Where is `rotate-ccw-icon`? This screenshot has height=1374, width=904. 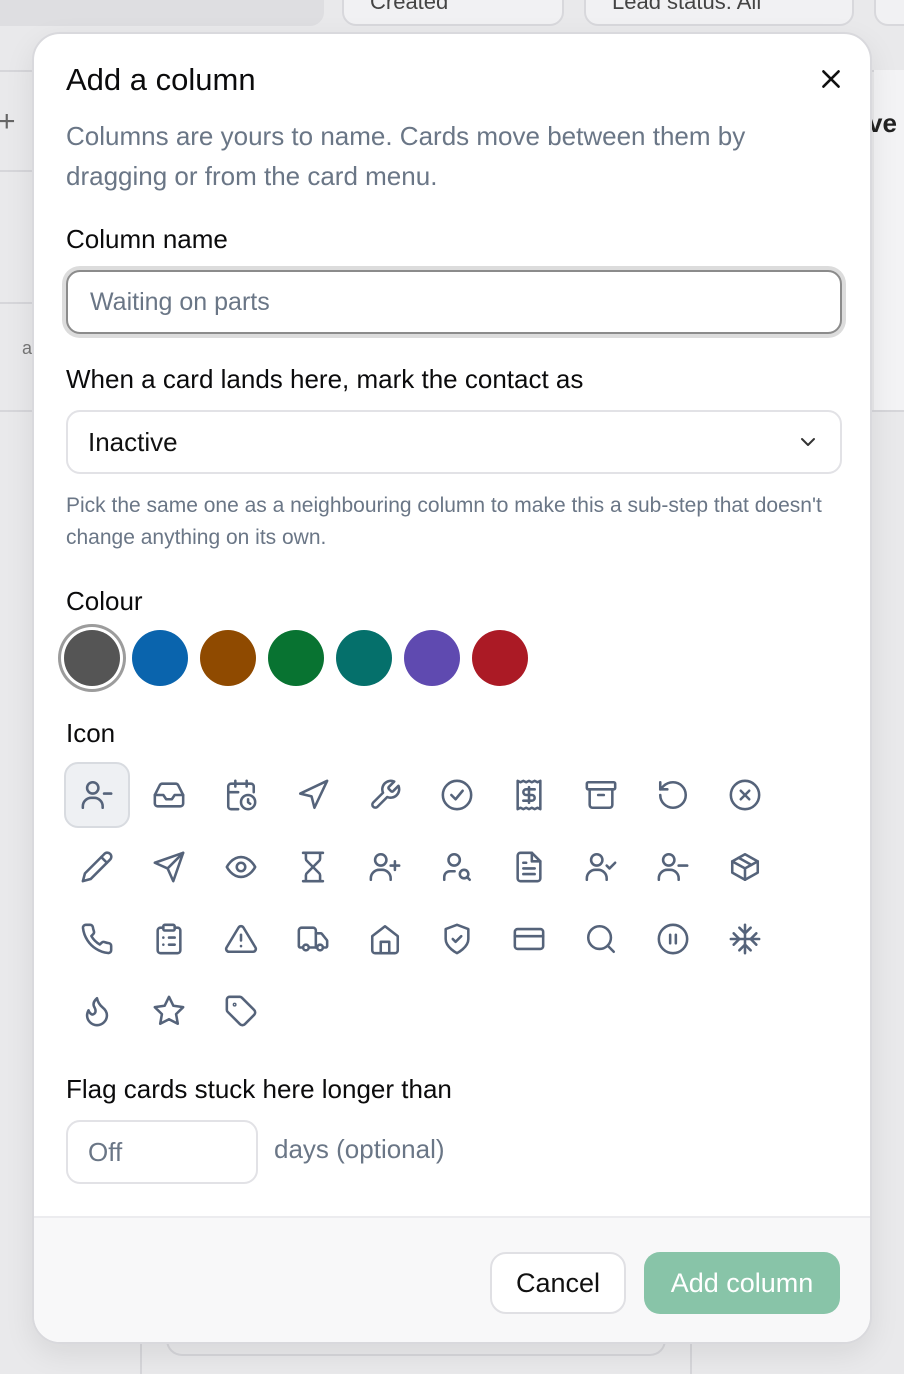
rotate-ccw-icon is located at coordinates (673, 795).